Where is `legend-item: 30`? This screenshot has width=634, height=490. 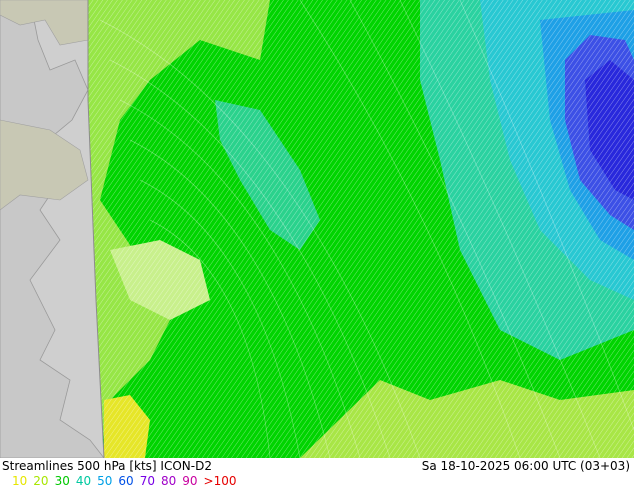 legend-item: 30 is located at coordinates (62, 481).